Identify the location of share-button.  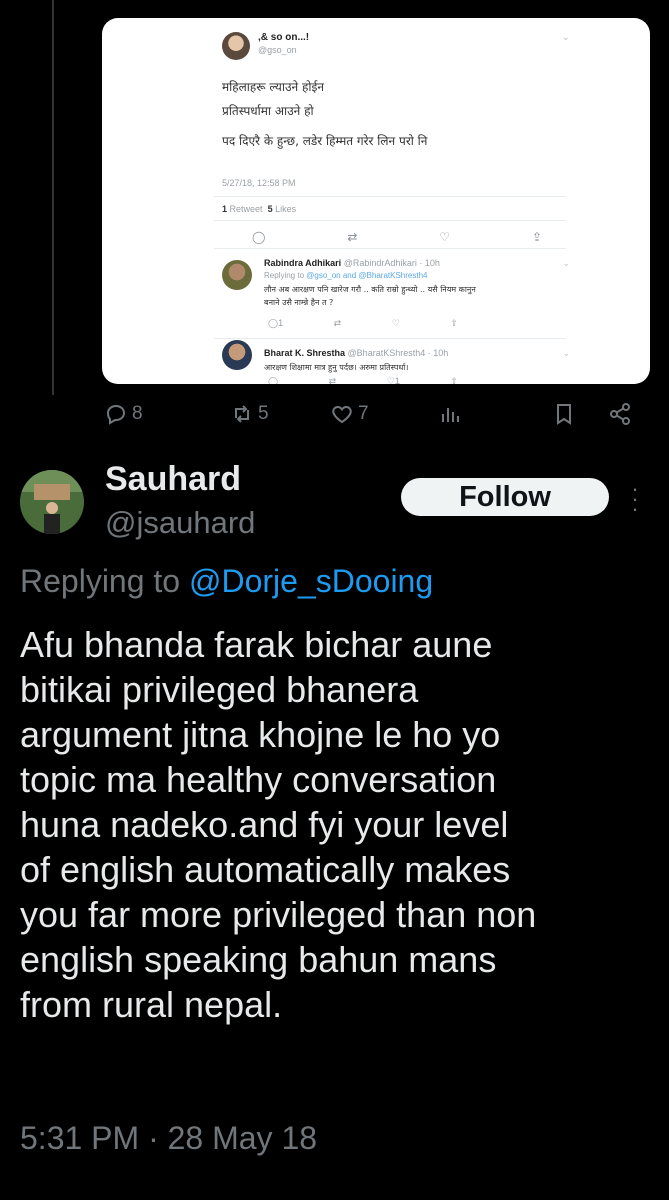
(620, 414).